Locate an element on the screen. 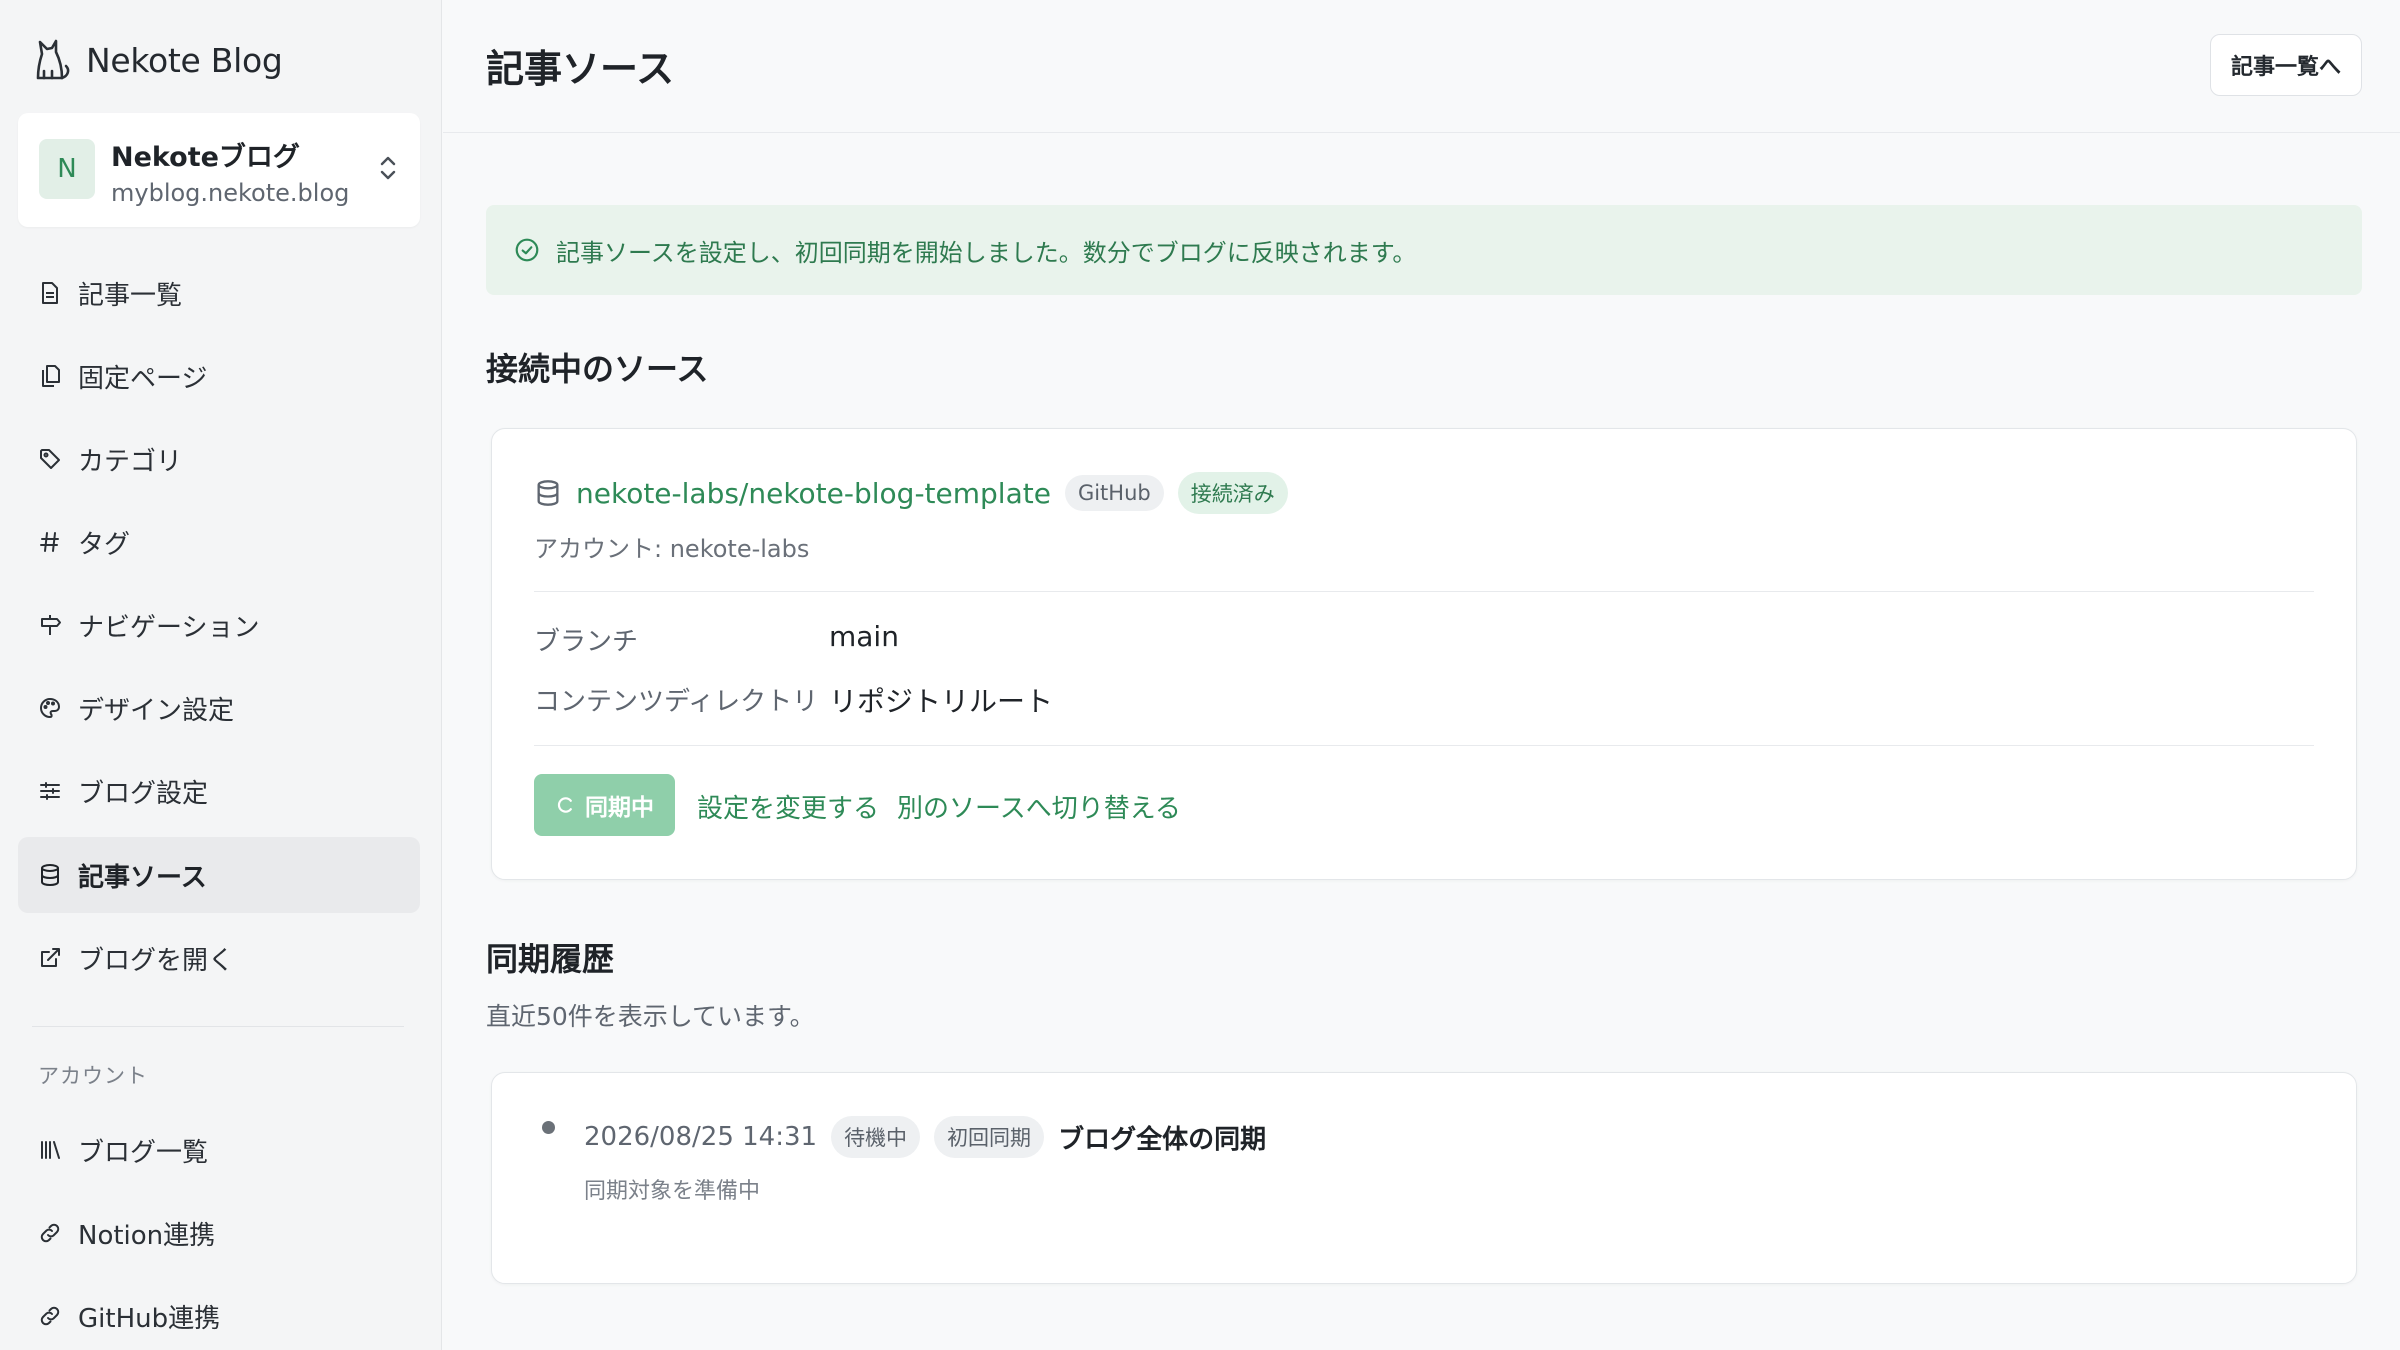 The height and width of the screenshot is (1350, 2400). history-title: ブログ全体の同期 is located at coordinates (1162, 1139).